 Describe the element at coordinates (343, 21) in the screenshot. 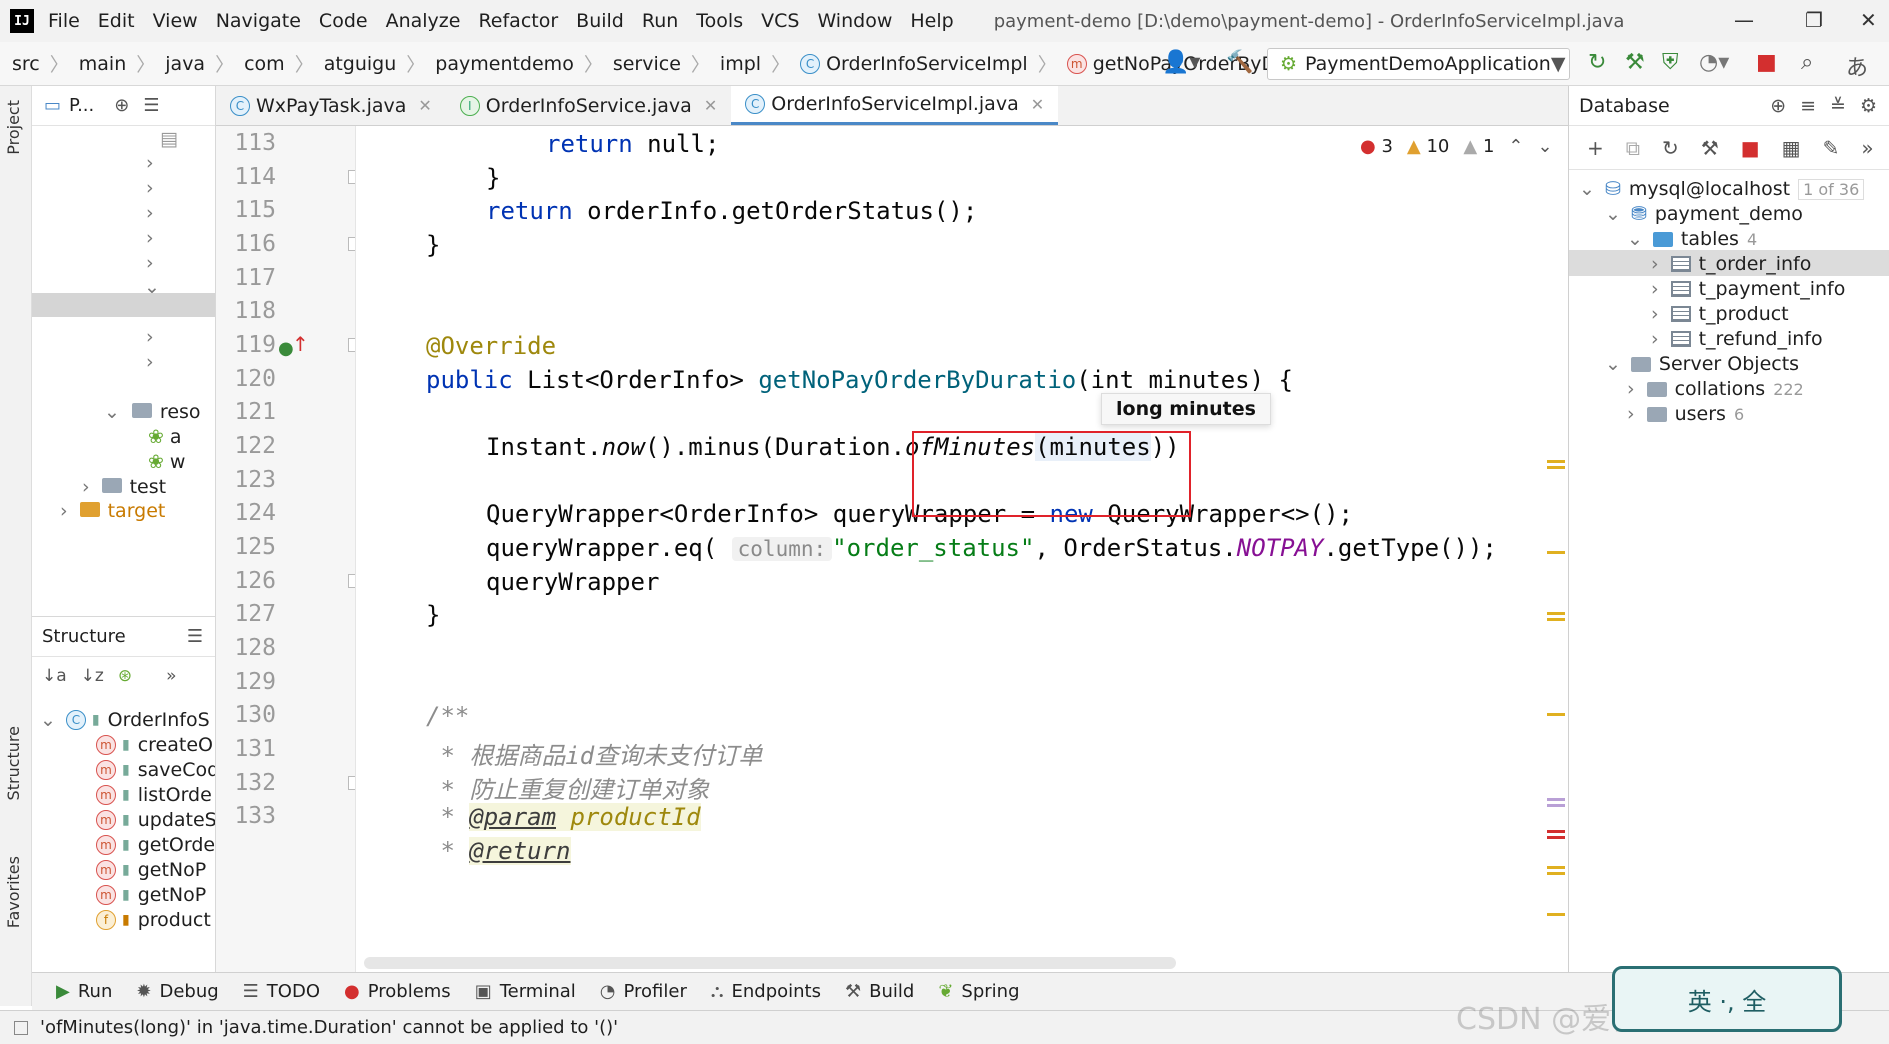

I see `menu-code: Code` at that location.